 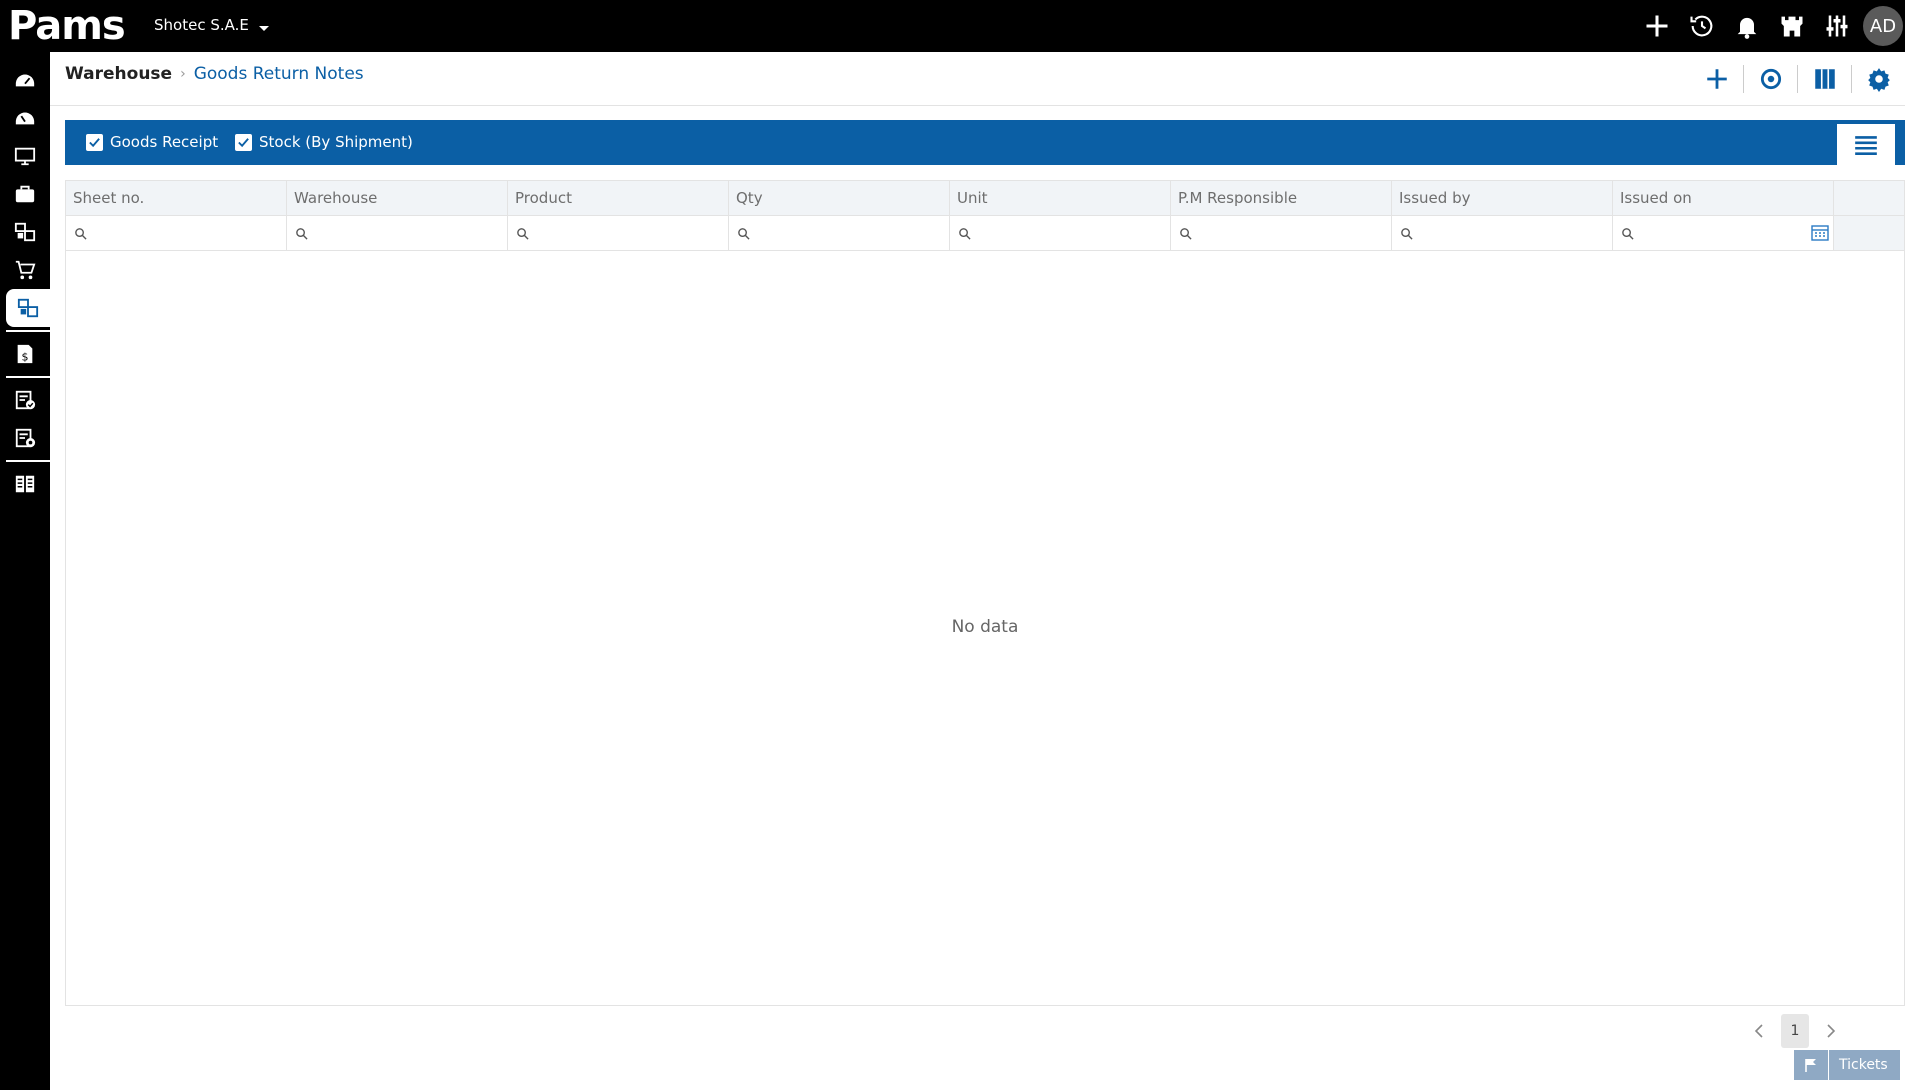 What do you see at coordinates (183, 233) in the screenshot?
I see `sheet-no-filter-input` at bounding box center [183, 233].